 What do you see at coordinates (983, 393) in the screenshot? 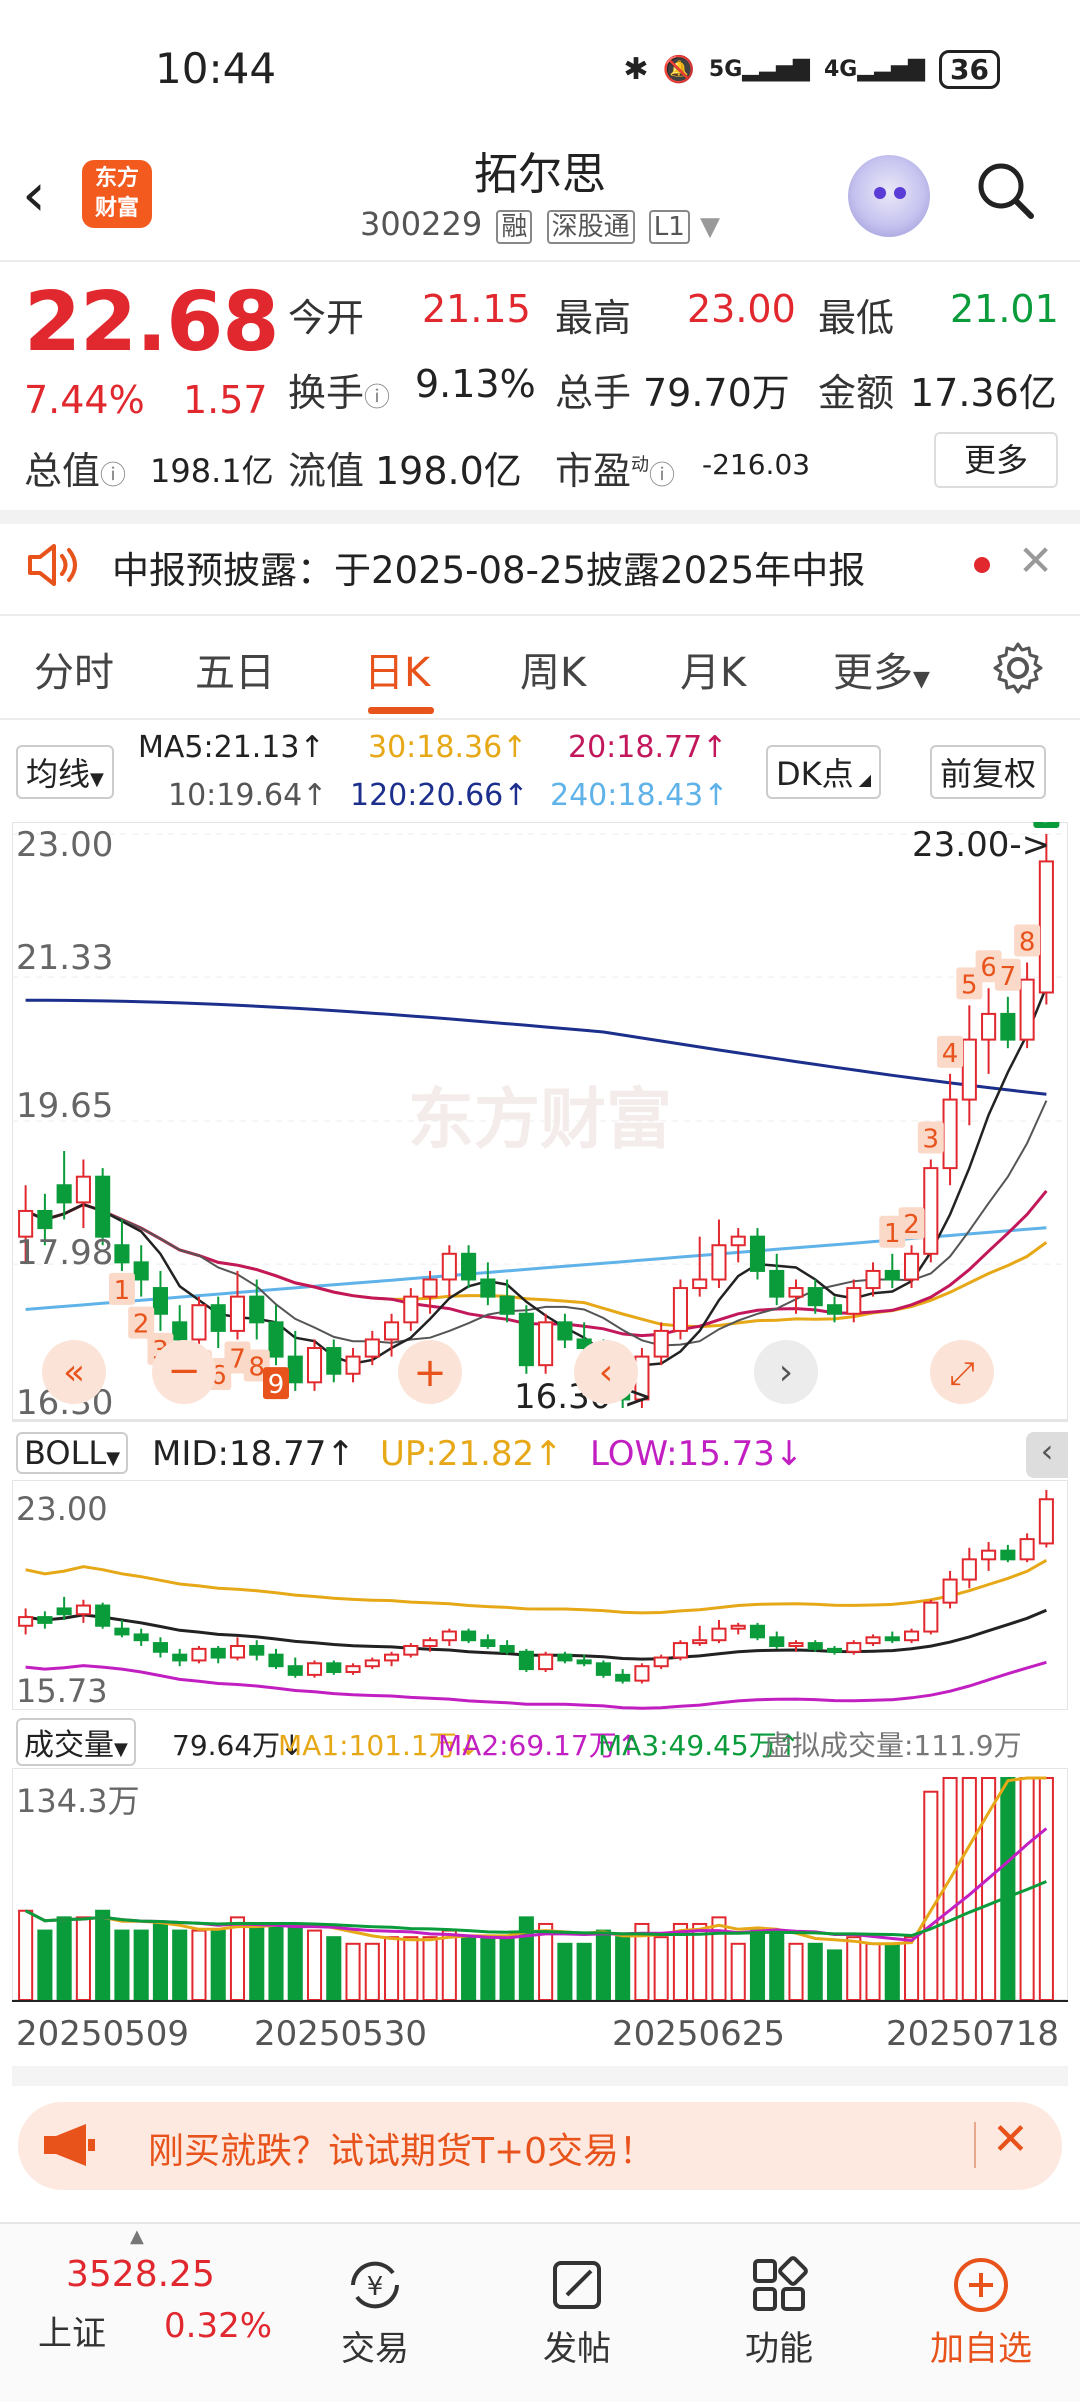
I see `amount-value: 17.36亿` at bounding box center [983, 393].